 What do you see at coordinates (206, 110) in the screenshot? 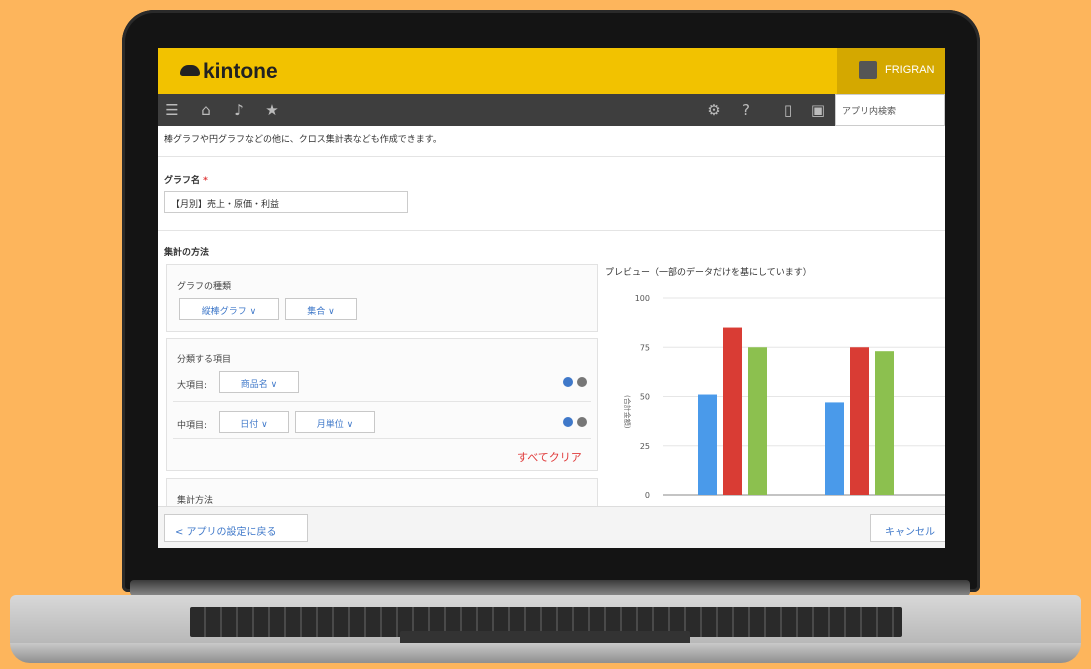
I see `home-icon: ⌂` at bounding box center [206, 110].